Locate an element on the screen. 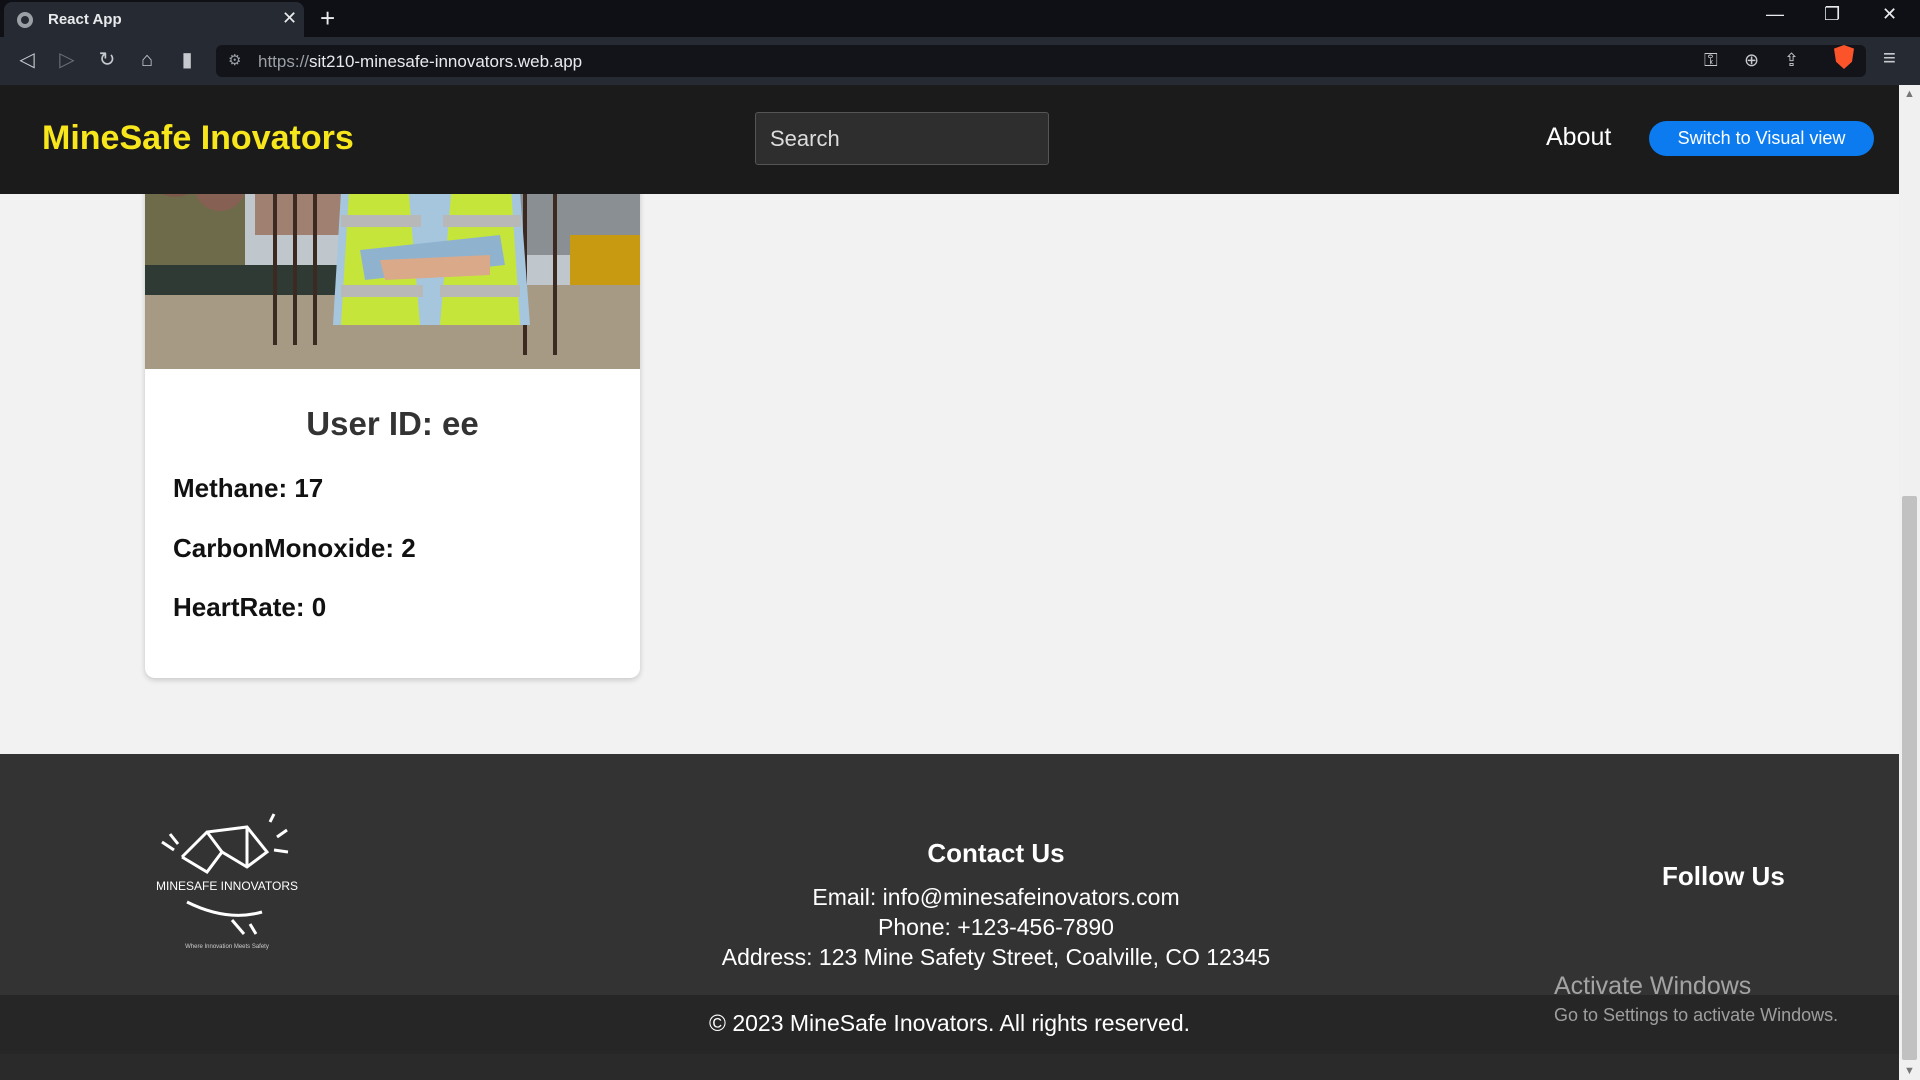 Image resolution: width=1920 pixels, height=1080 pixels. bookmark-icon: ▮ is located at coordinates (187, 60).